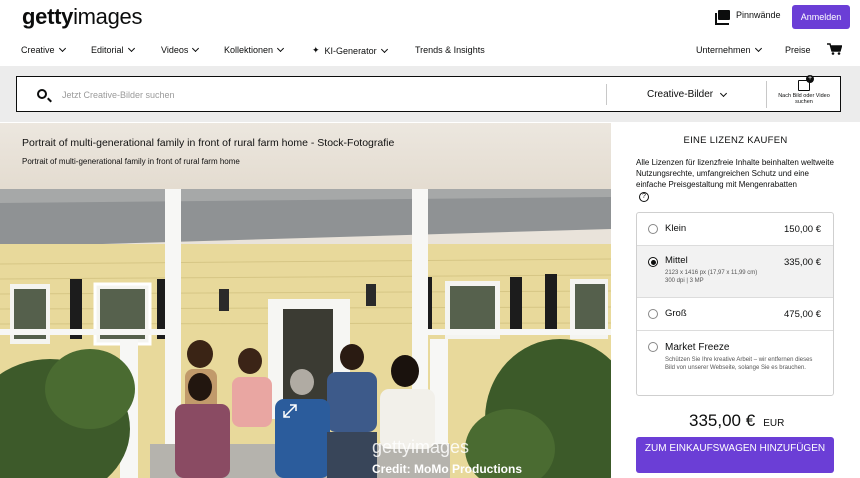 The width and height of the screenshot is (860, 478). I want to click on search-input, so click(327, 95).